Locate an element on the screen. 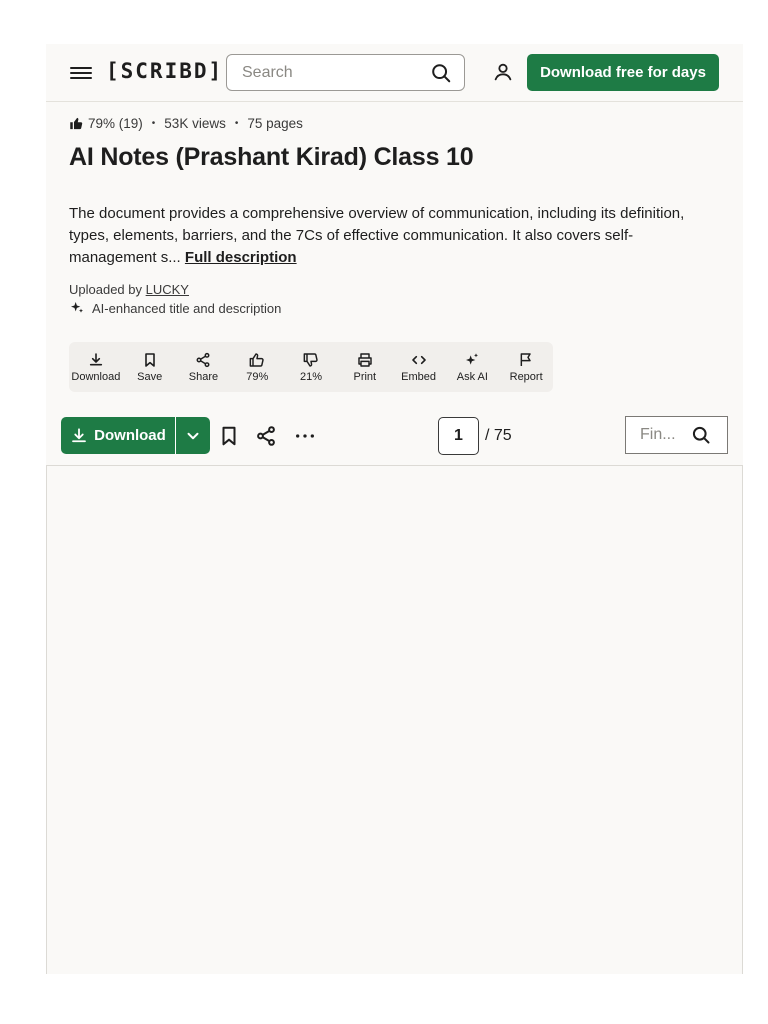  find-input is located at coordinates (656, 435).